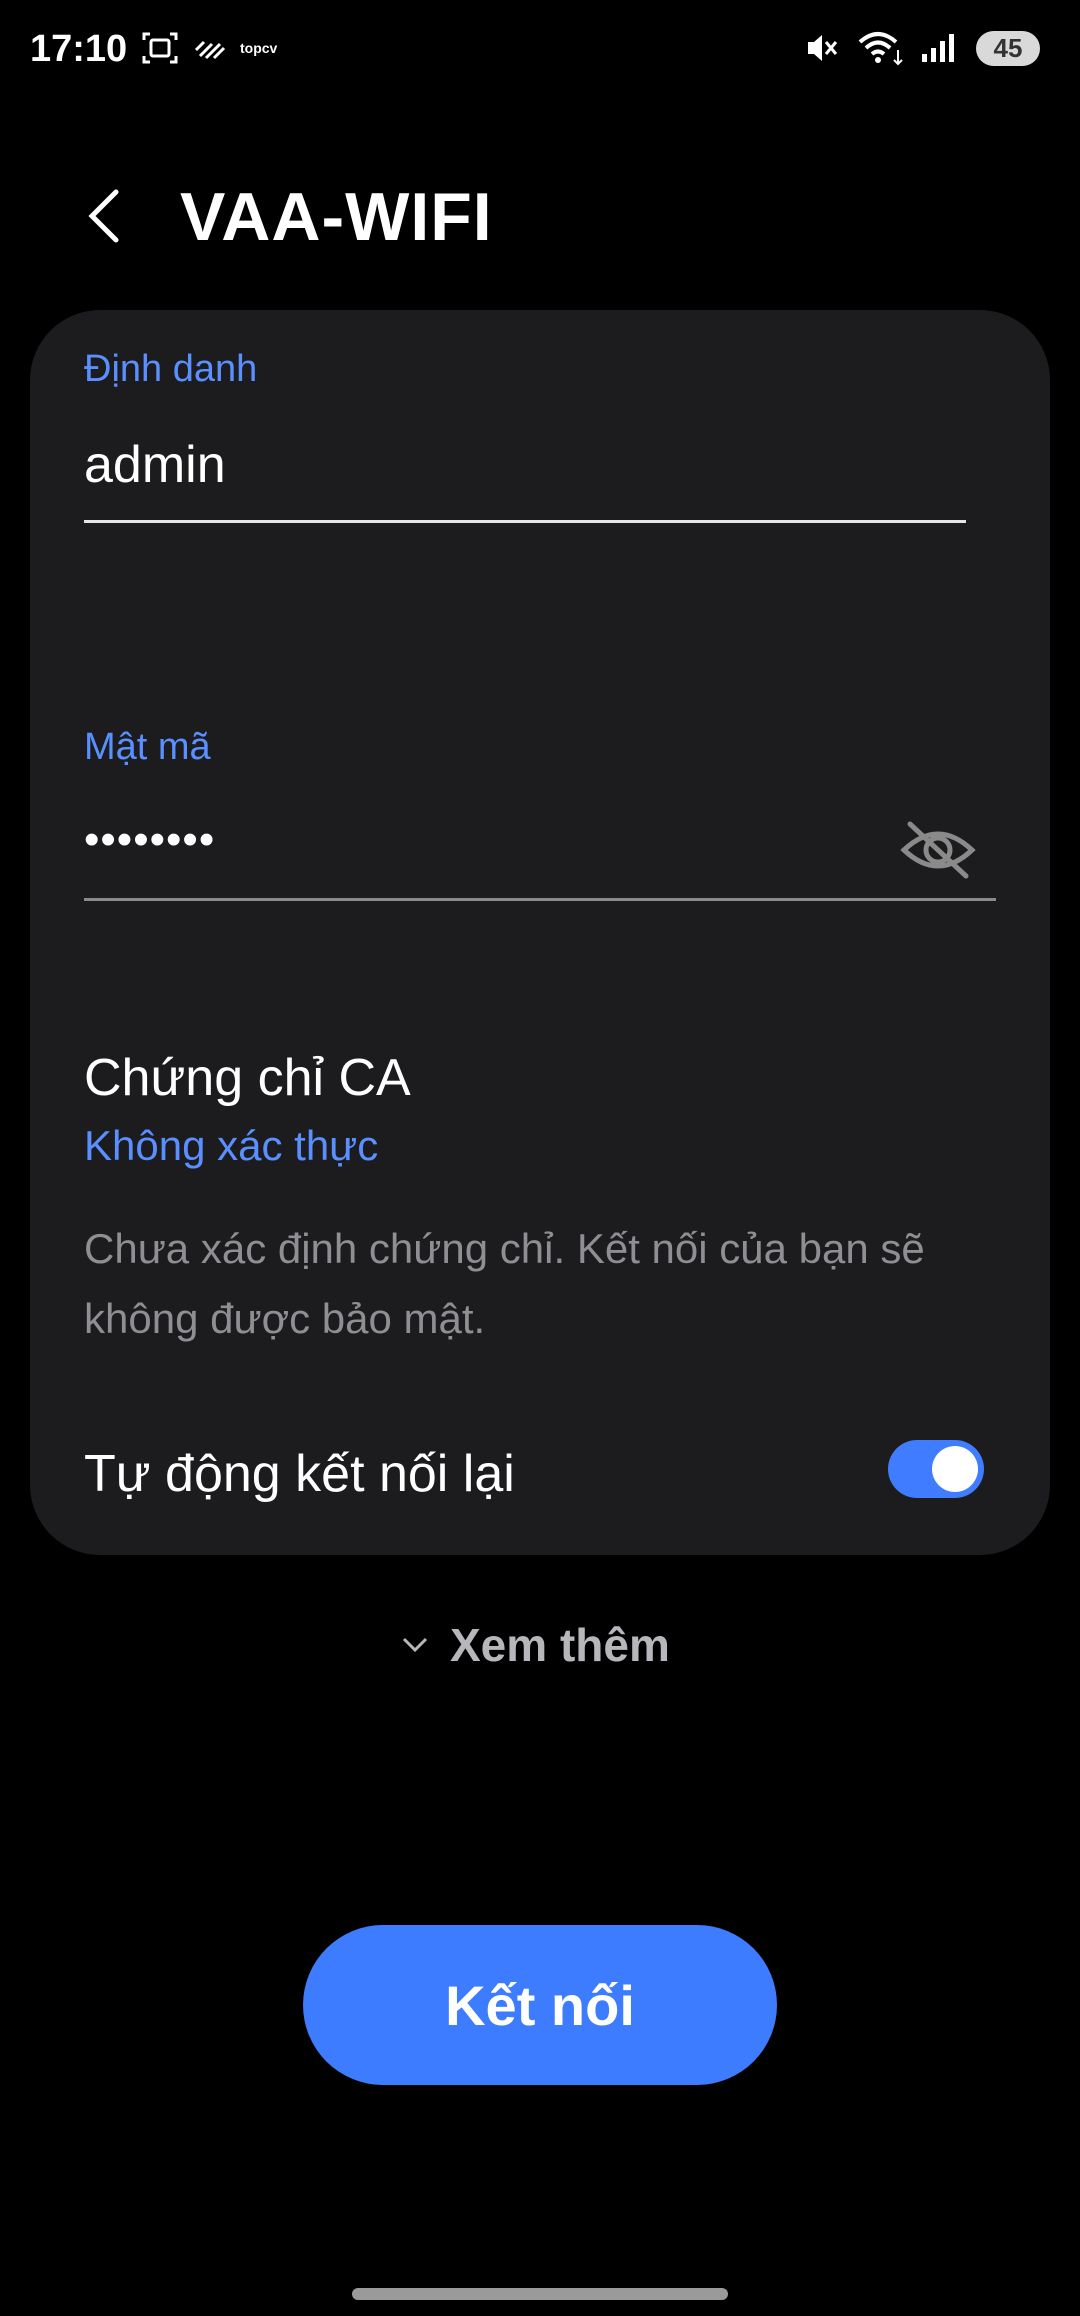 The width and height of the screenshot is (1080, 2316). I want to click on signal-icon, so click(938, 48).